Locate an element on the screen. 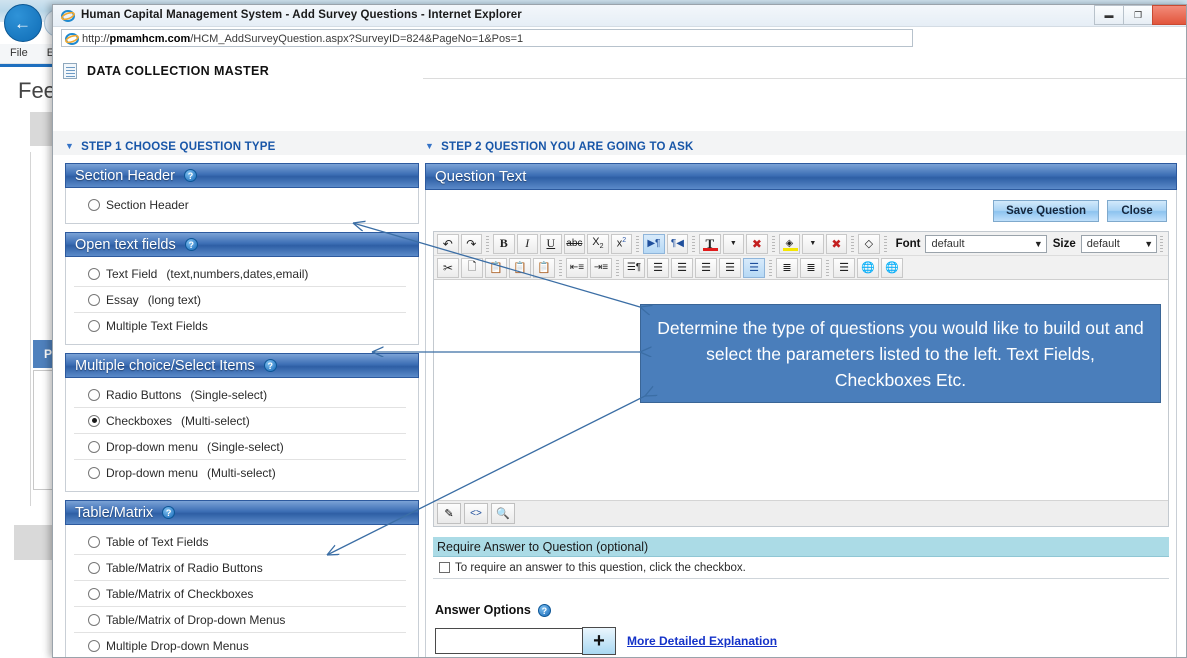  bulleted-list-icon: ≣ is located at coordinates (811, 267).